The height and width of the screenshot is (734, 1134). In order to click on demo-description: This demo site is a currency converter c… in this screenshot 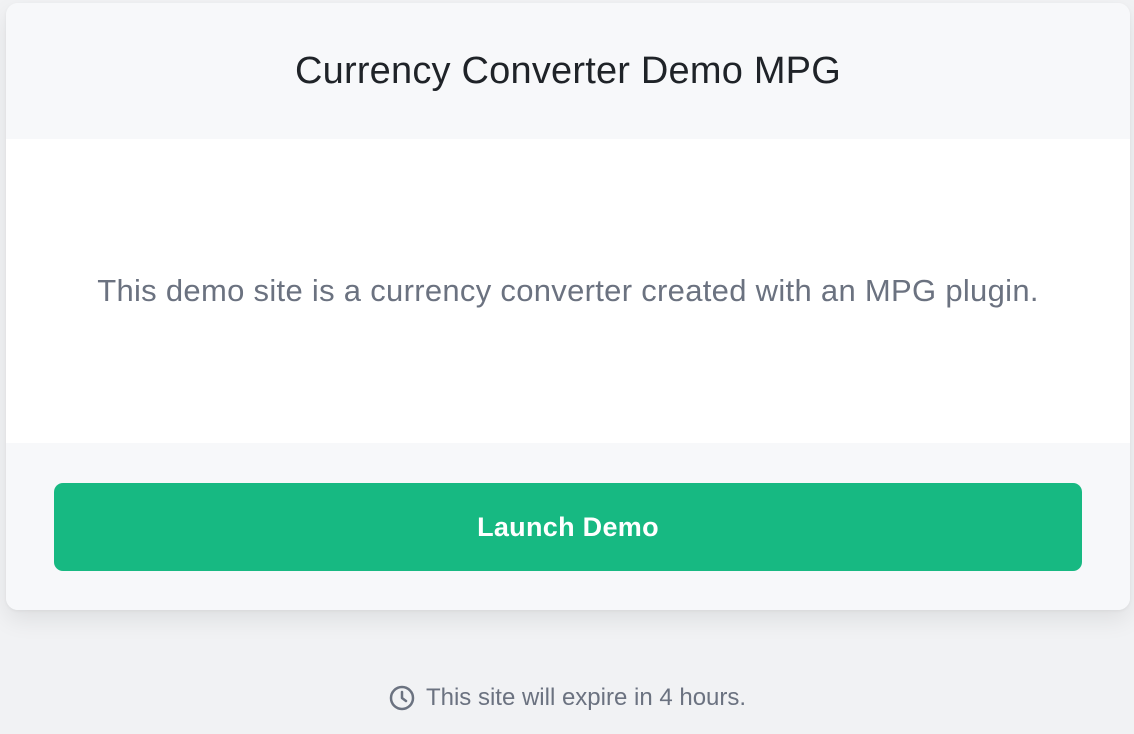, I will do `click(568, 290)`.